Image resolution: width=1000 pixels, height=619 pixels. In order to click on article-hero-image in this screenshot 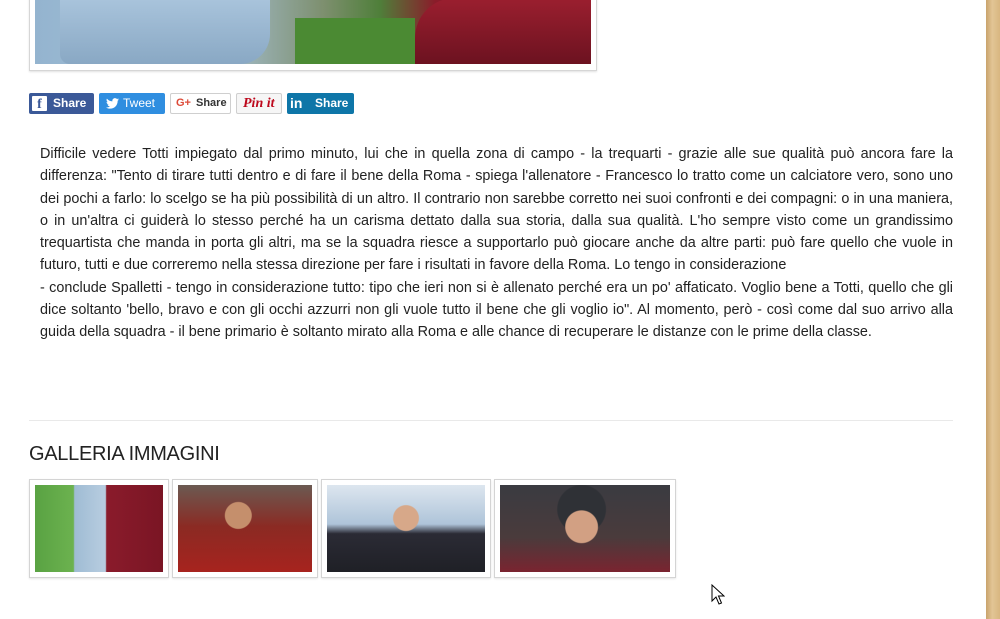, I will do `click(313, 35)`.